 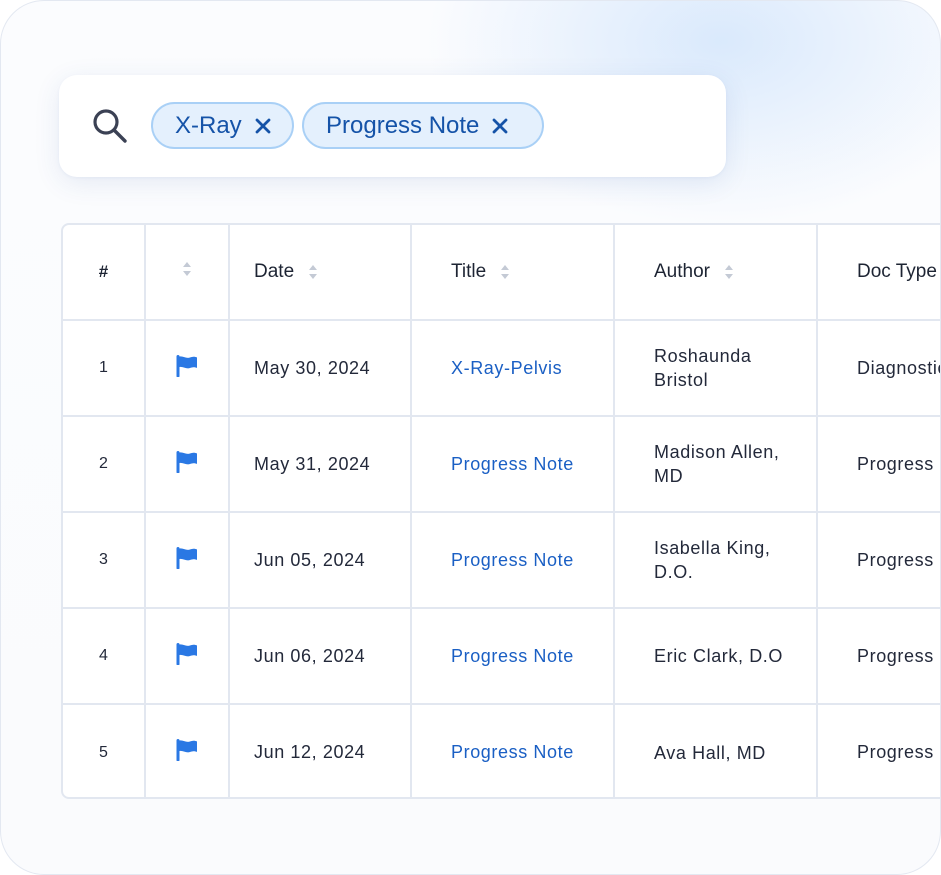 I want to click on cell-author: Eric Clark, D.O, so click(x=719, y=656).